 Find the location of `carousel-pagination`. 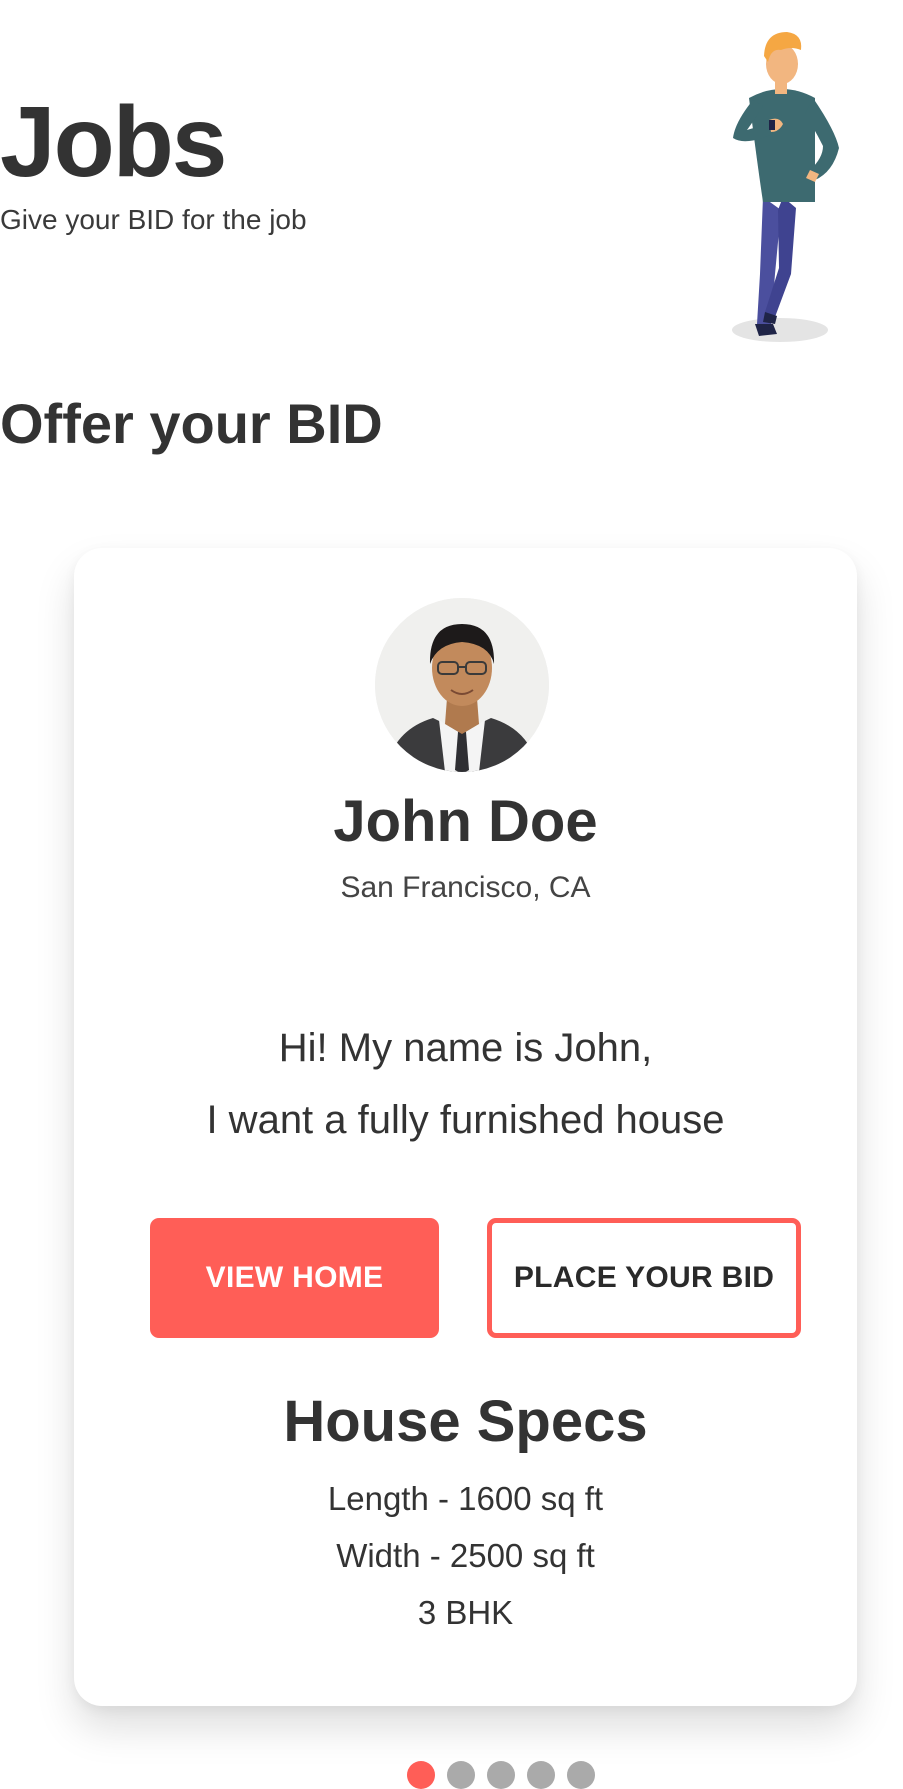

carousel-pagination is located at coordinates (501, 1775).